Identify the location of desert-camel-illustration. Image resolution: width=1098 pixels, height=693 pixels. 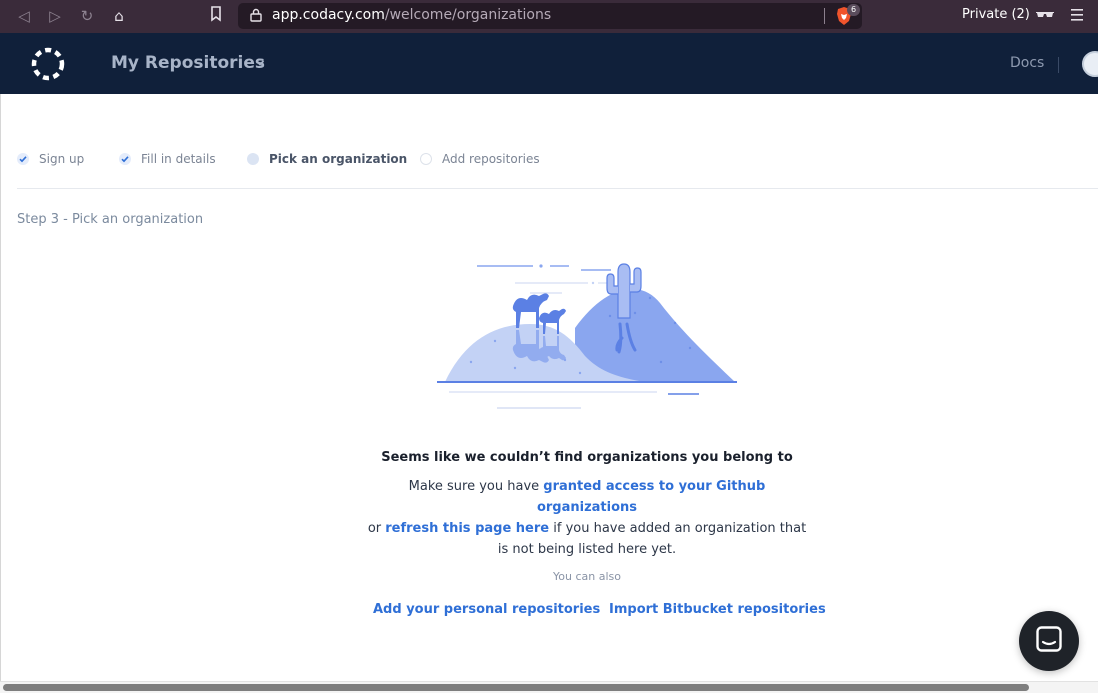
(587, 336).